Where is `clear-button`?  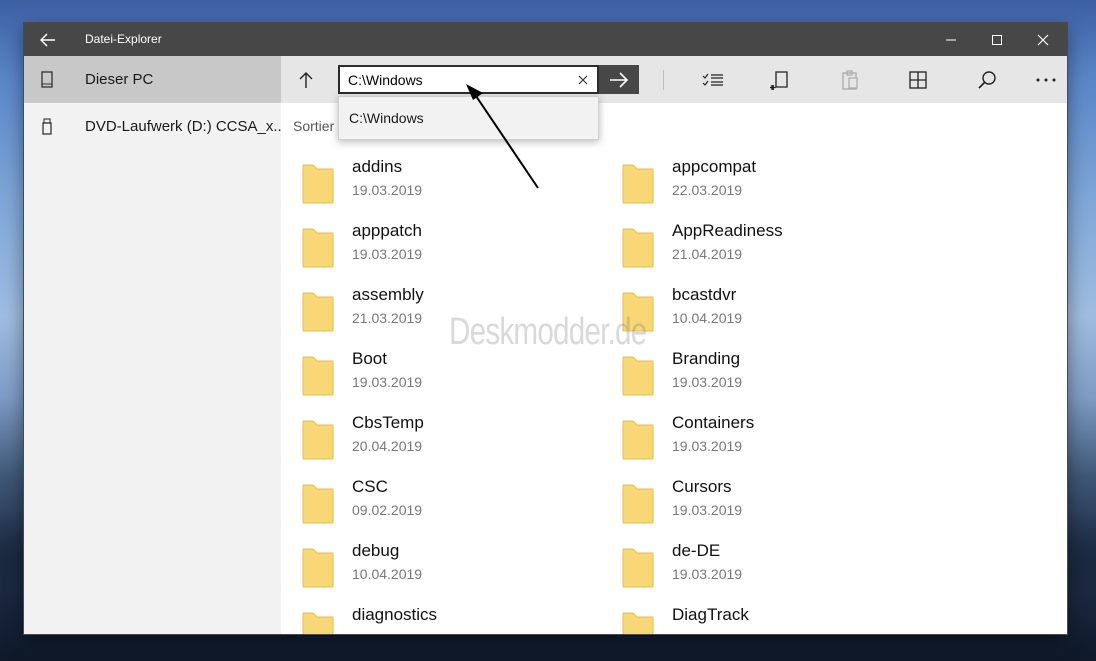
clear-button is located at coordinates (583, 80).